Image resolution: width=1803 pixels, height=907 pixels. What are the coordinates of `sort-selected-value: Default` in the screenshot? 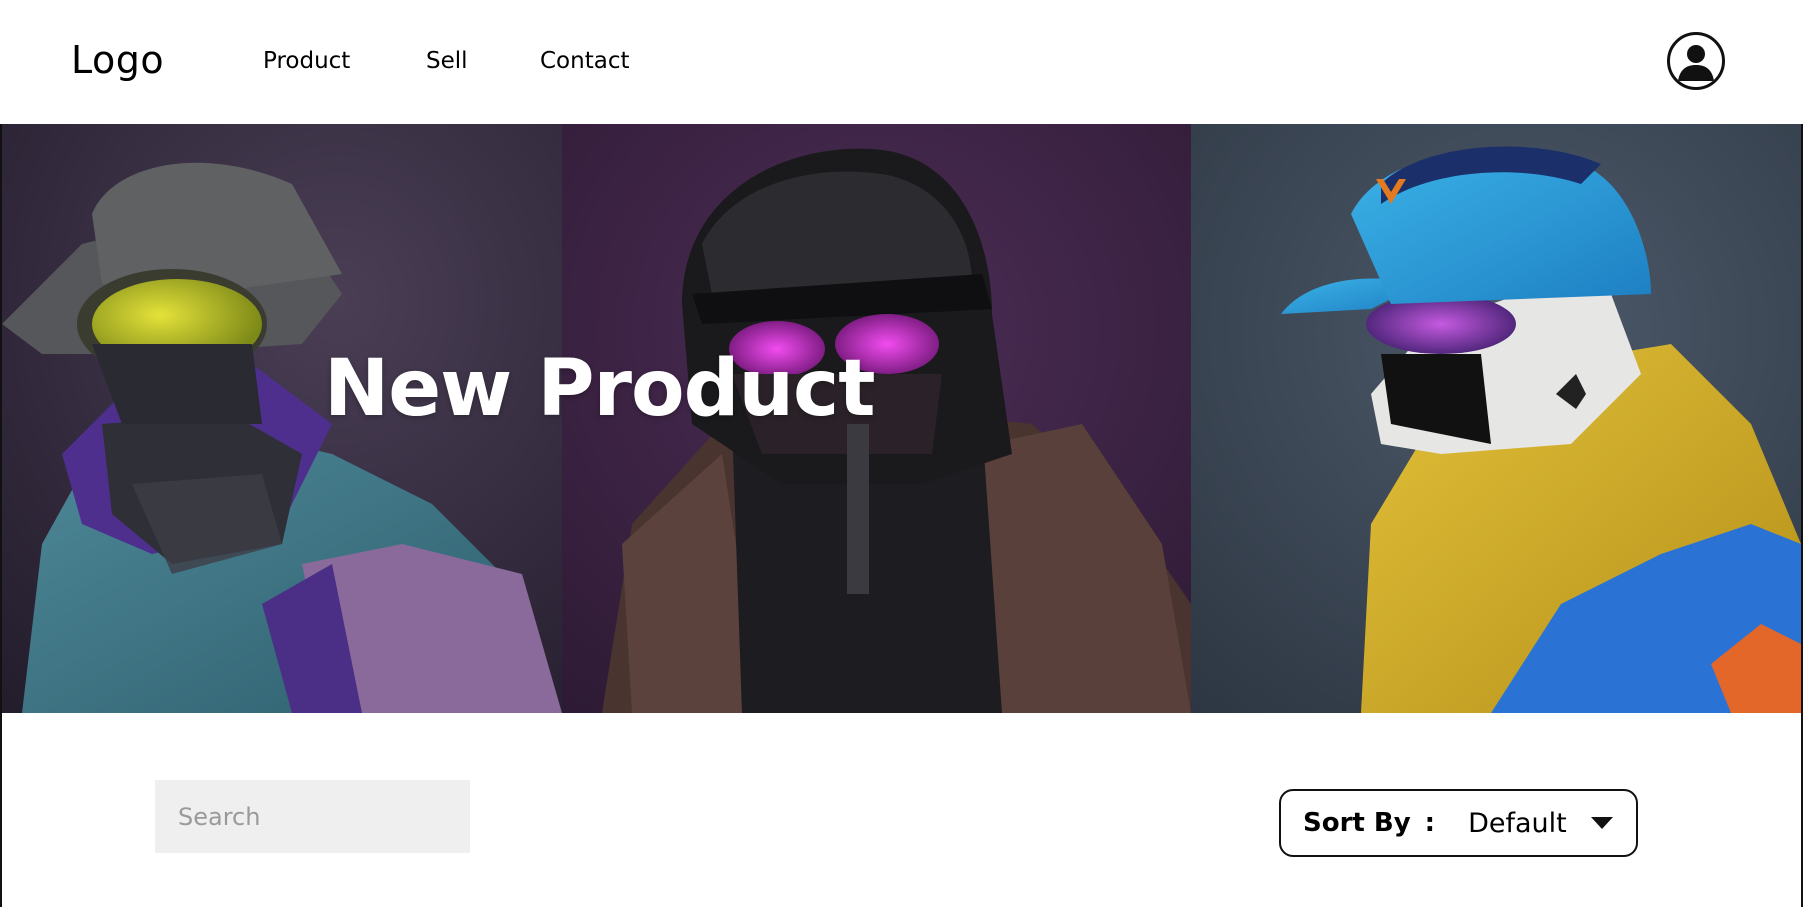 It's located at (1517, 823).